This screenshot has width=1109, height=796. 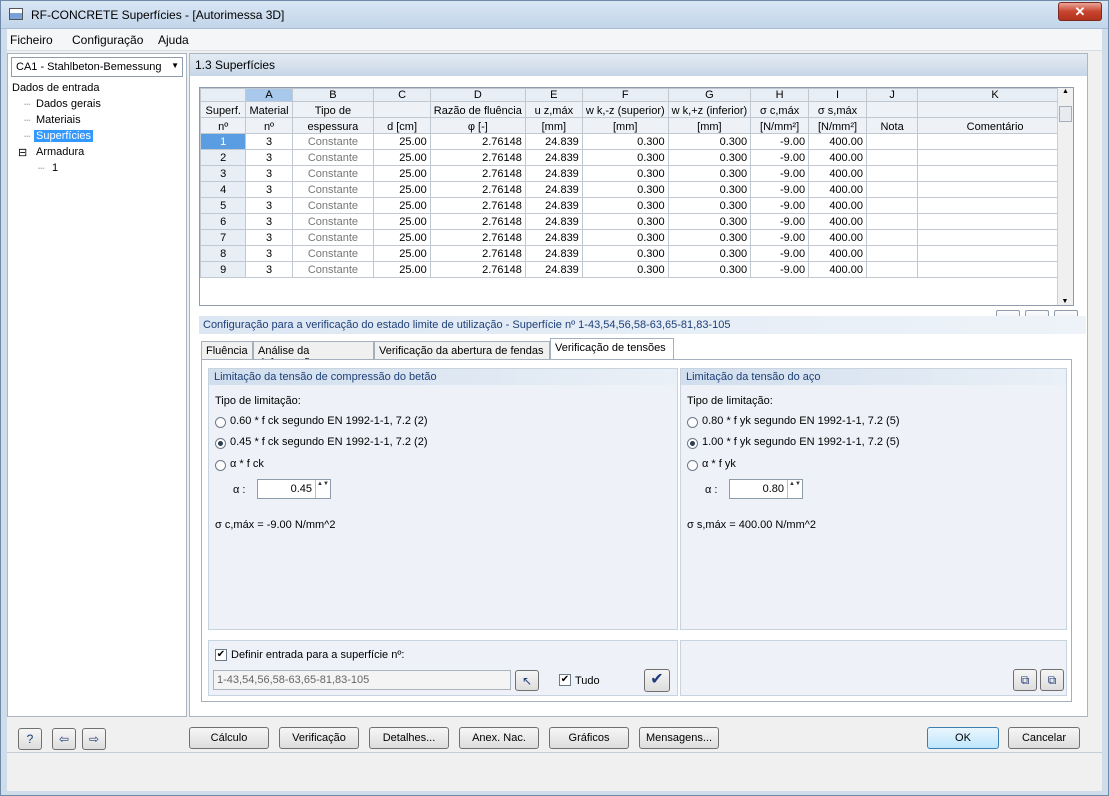 I want to click on calculo-button: Cálculo, so click(x=229, y=738).